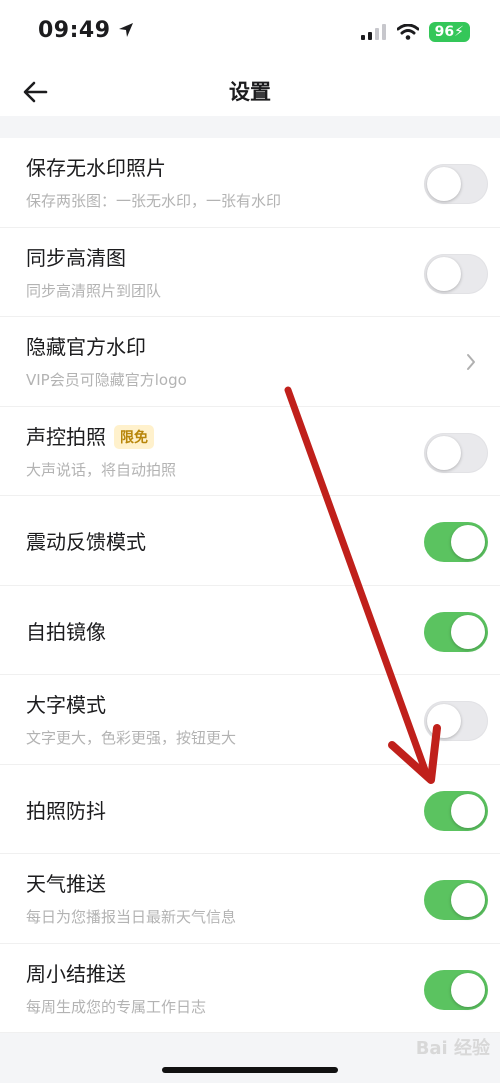  I want to click on settings-row-title: 同步高清图, so click(76, 256).